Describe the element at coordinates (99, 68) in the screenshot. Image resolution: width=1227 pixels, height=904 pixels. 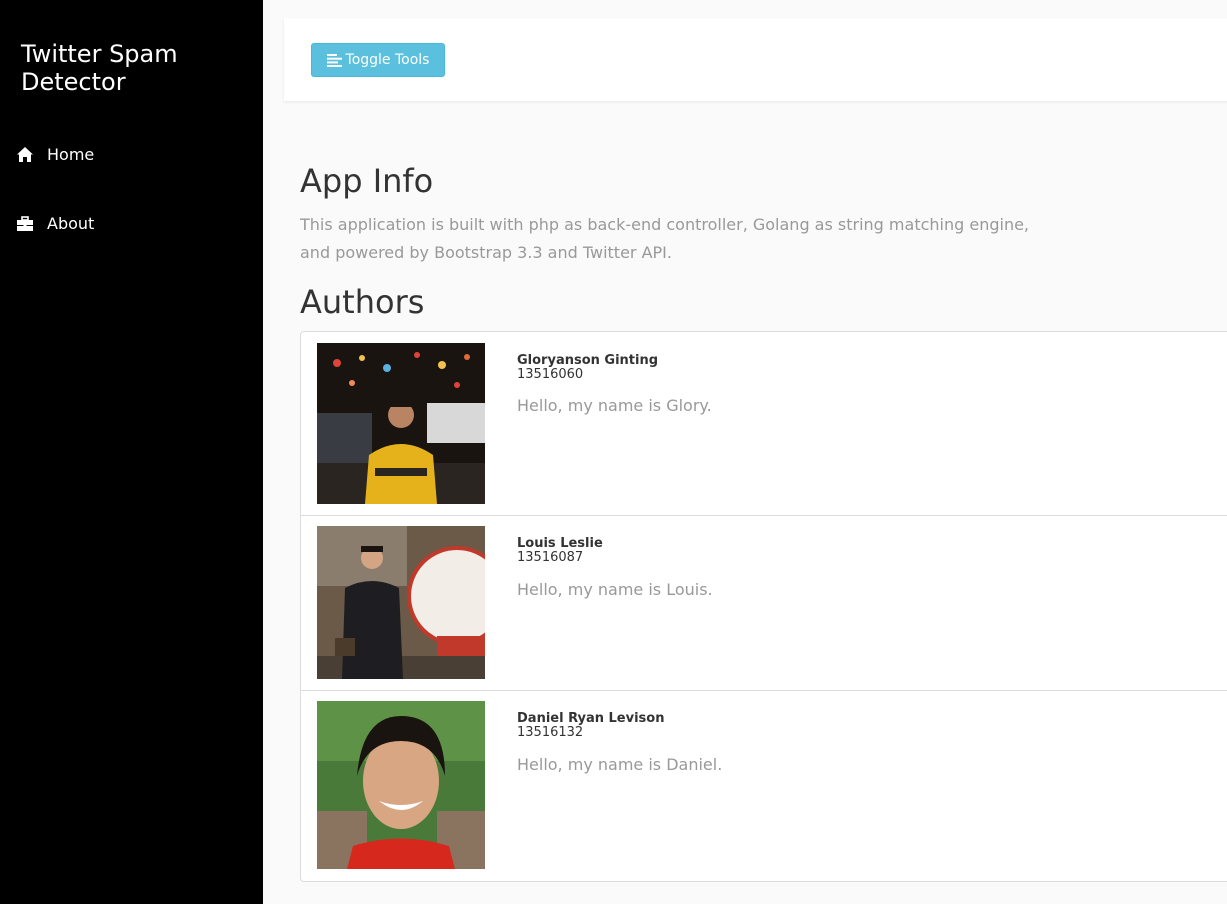
I see `brand-title: Twitter Spam Detector` at that location.